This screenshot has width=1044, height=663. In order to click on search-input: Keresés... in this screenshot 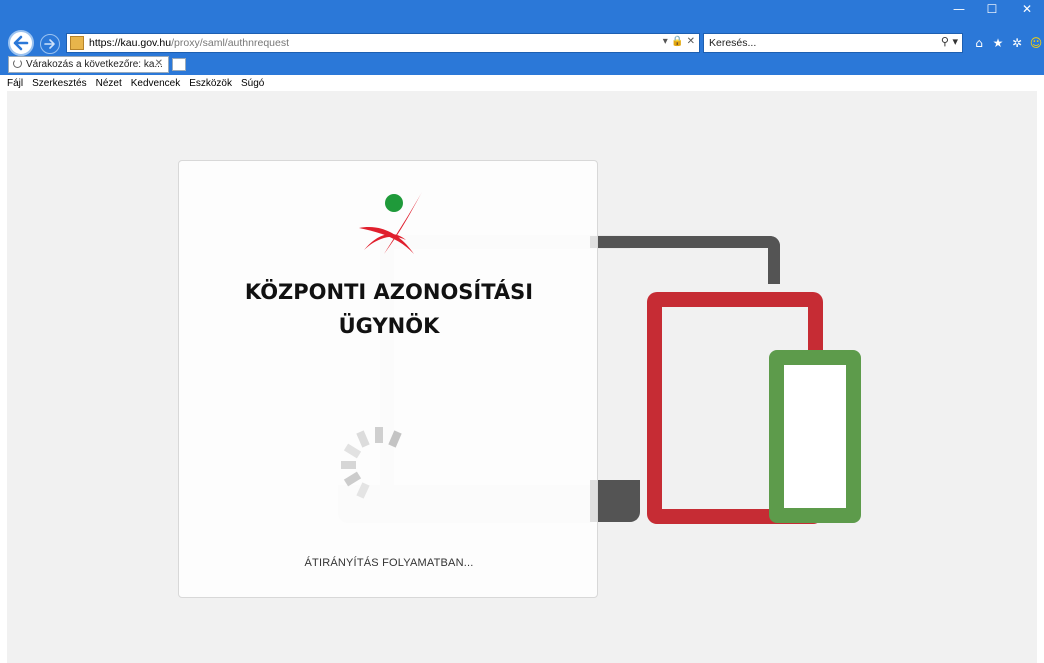, I will do `click(732, 43)`.